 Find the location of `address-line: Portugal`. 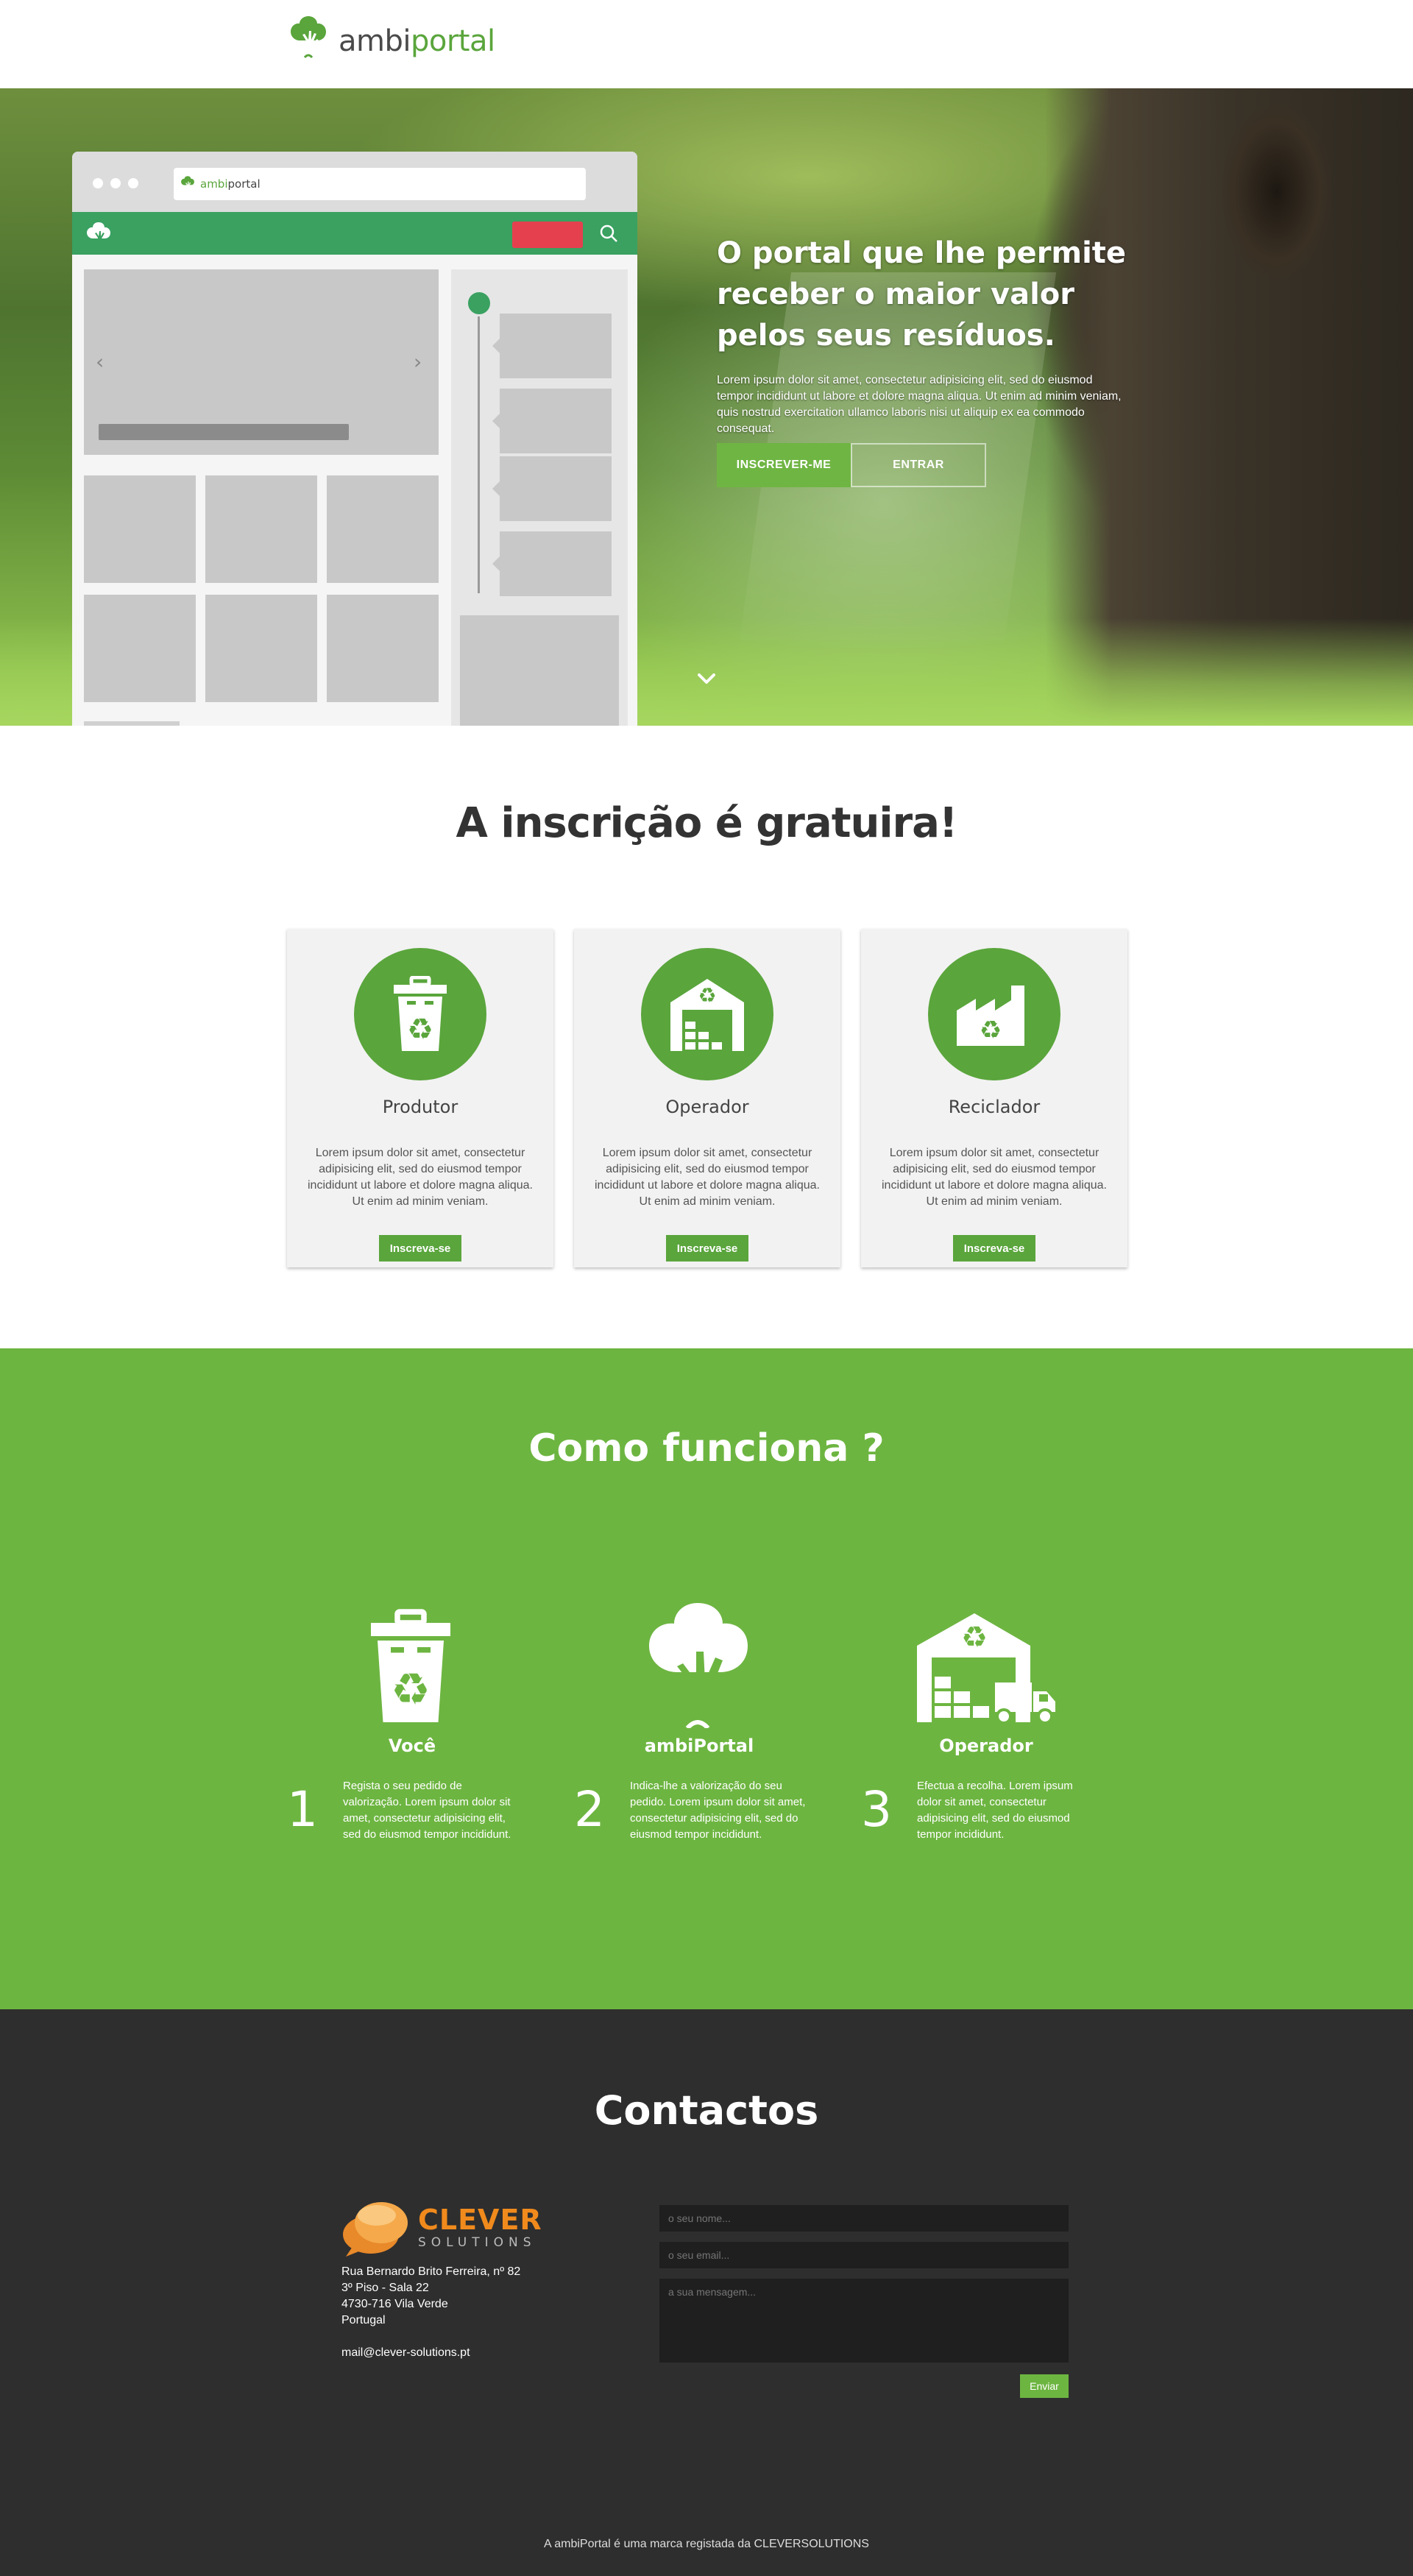

address-line: Portugal is located at coordinates (363, 2320).